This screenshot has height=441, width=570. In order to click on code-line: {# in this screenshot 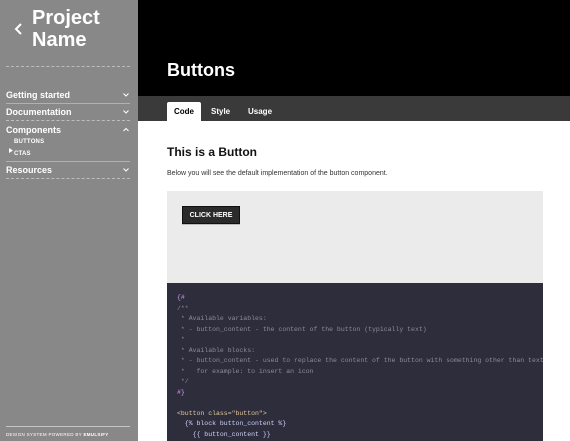, I will do `click(181, 297)`.